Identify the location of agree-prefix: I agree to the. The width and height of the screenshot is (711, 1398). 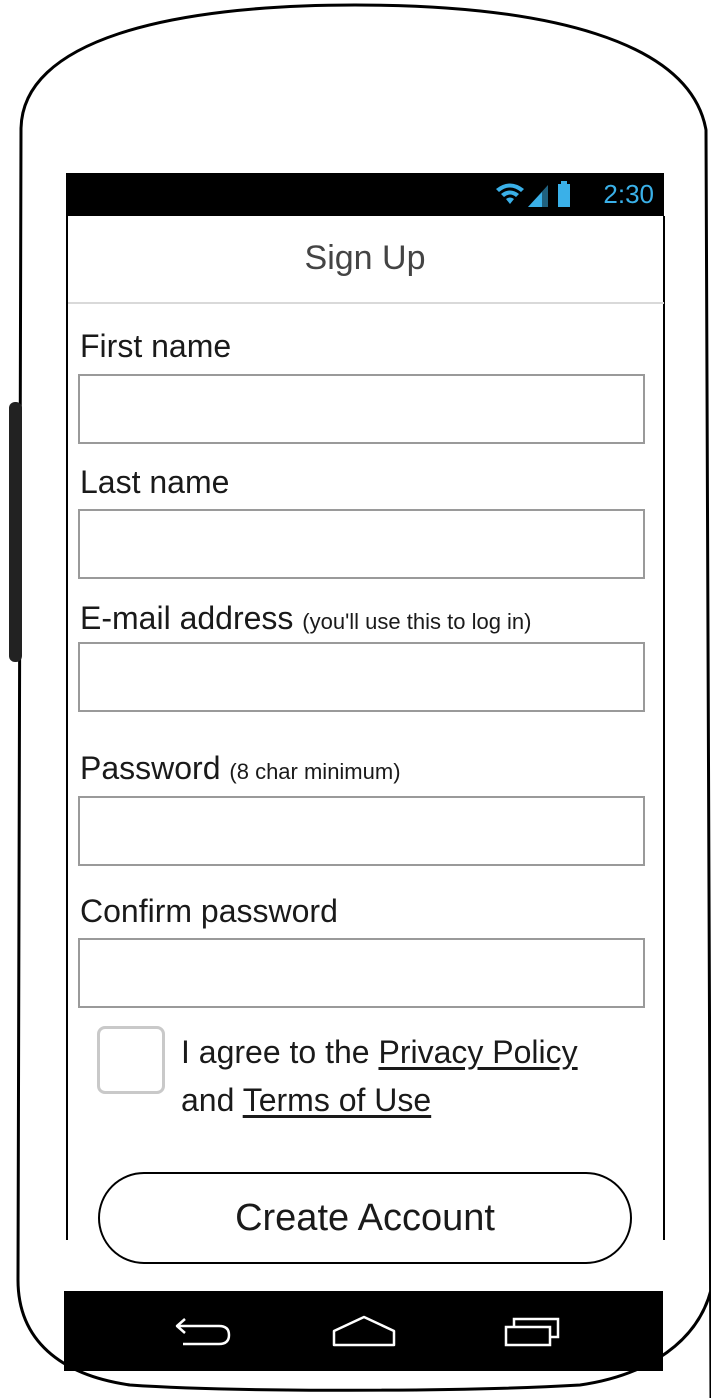
(275, 1052).